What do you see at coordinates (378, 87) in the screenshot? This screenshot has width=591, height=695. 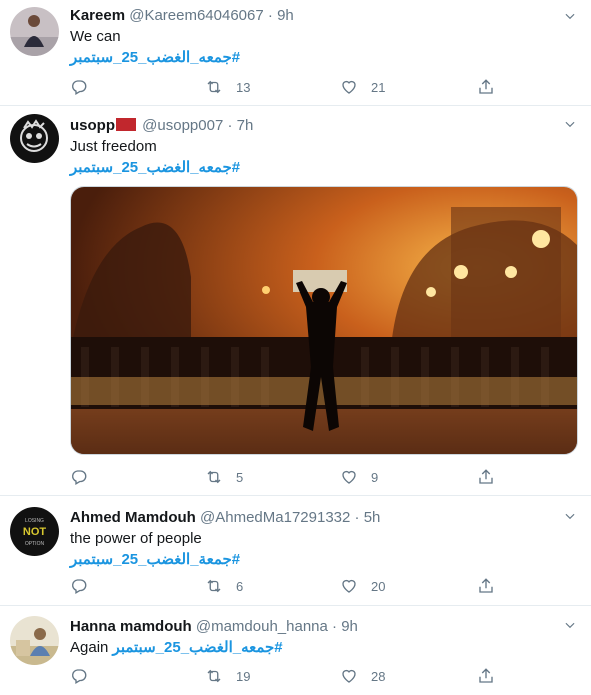 I see `like-count: 21` at bounding box center [378, 87].